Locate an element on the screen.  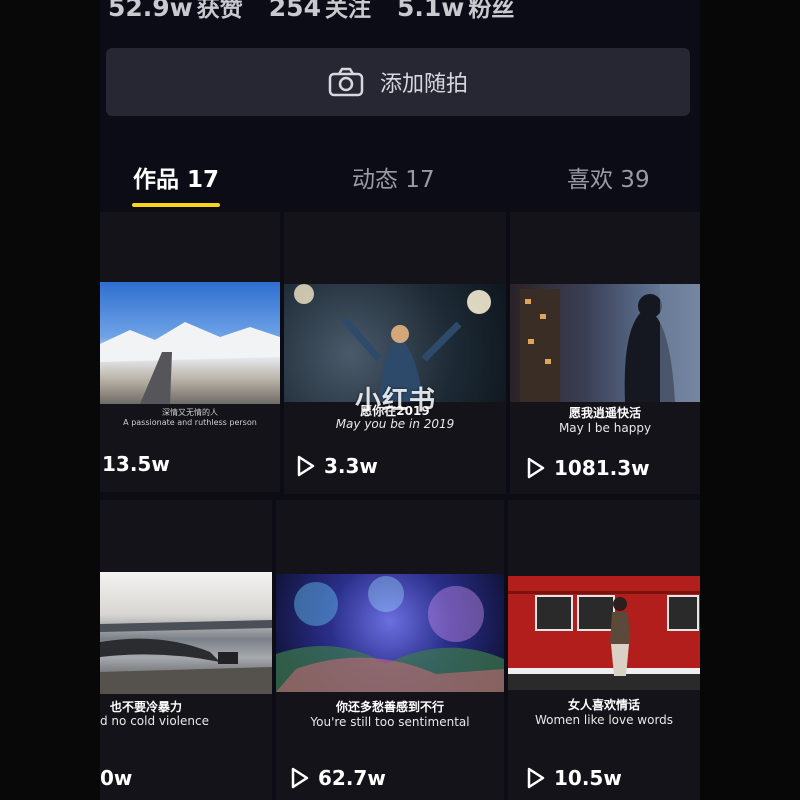
add-snapshot-label: 添加随拍 is located at coordinates (423, 84).